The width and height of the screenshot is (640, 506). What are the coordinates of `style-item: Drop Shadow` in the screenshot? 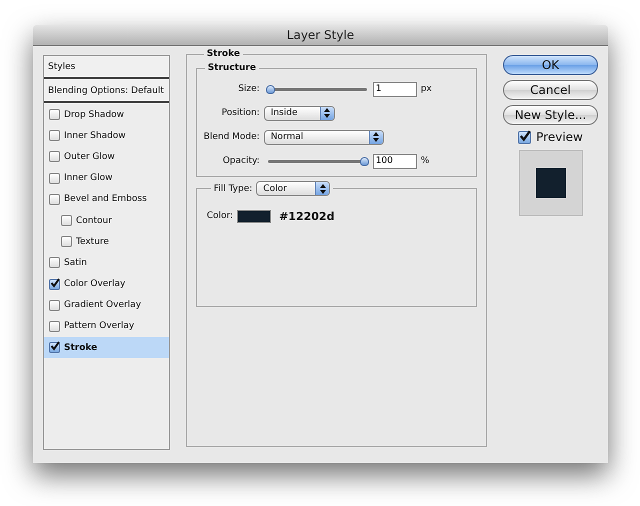 It's located at (106, 115).